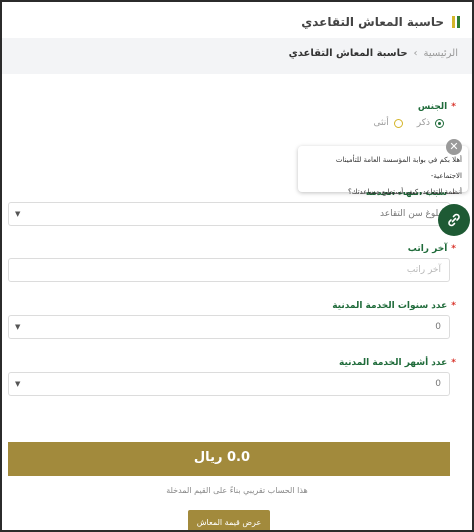 Image resolution: width=474 pixels, height=532 pixels. I want to click on last-salary-placeholder: آخر راتب, so click(423, 270).